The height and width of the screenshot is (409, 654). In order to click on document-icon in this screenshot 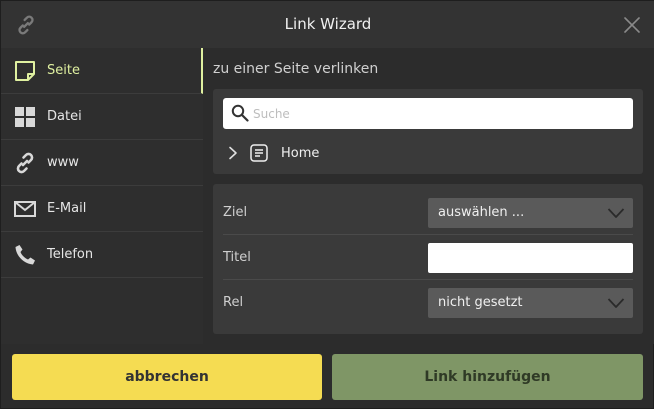, I will do `click(259, 153)`.